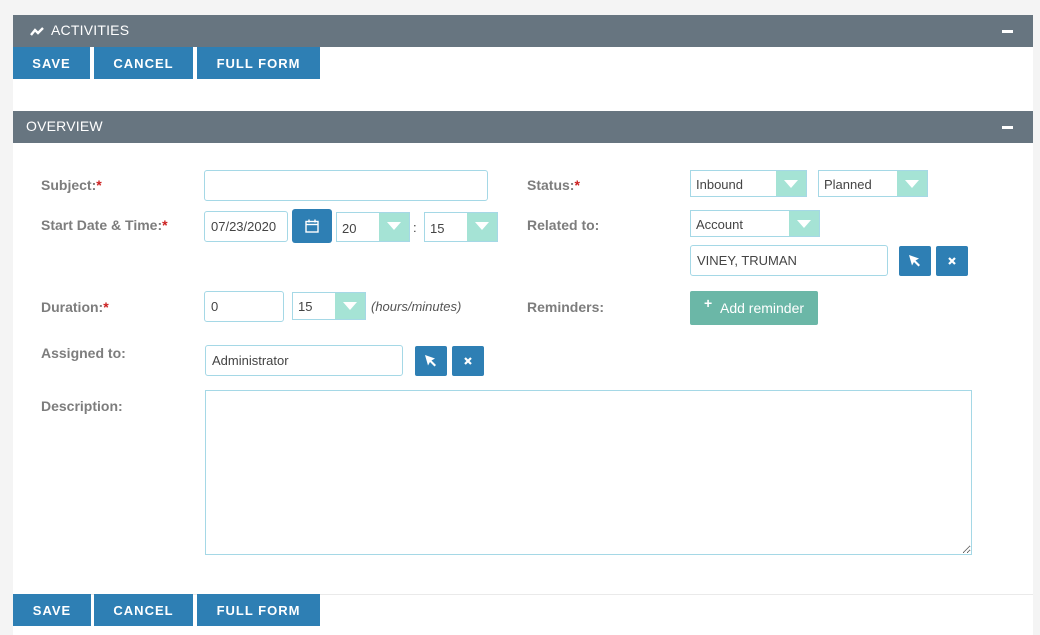 This screenshot has height=635, width=1040. Describe the element at coordinates (346, 185) in the screenshot. I see `subject-input` at that location.